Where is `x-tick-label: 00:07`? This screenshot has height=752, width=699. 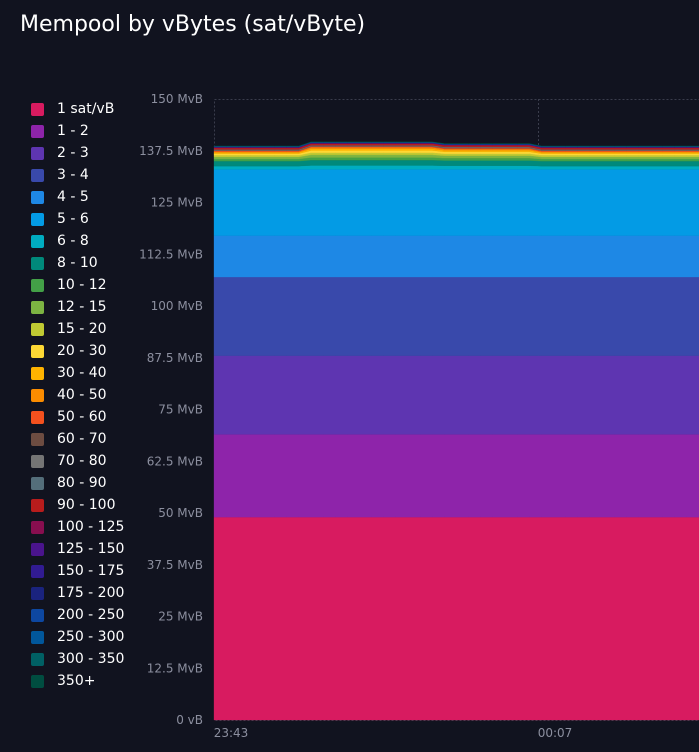 x-tick-label: 00:07 is located at coordinates (555, 733).